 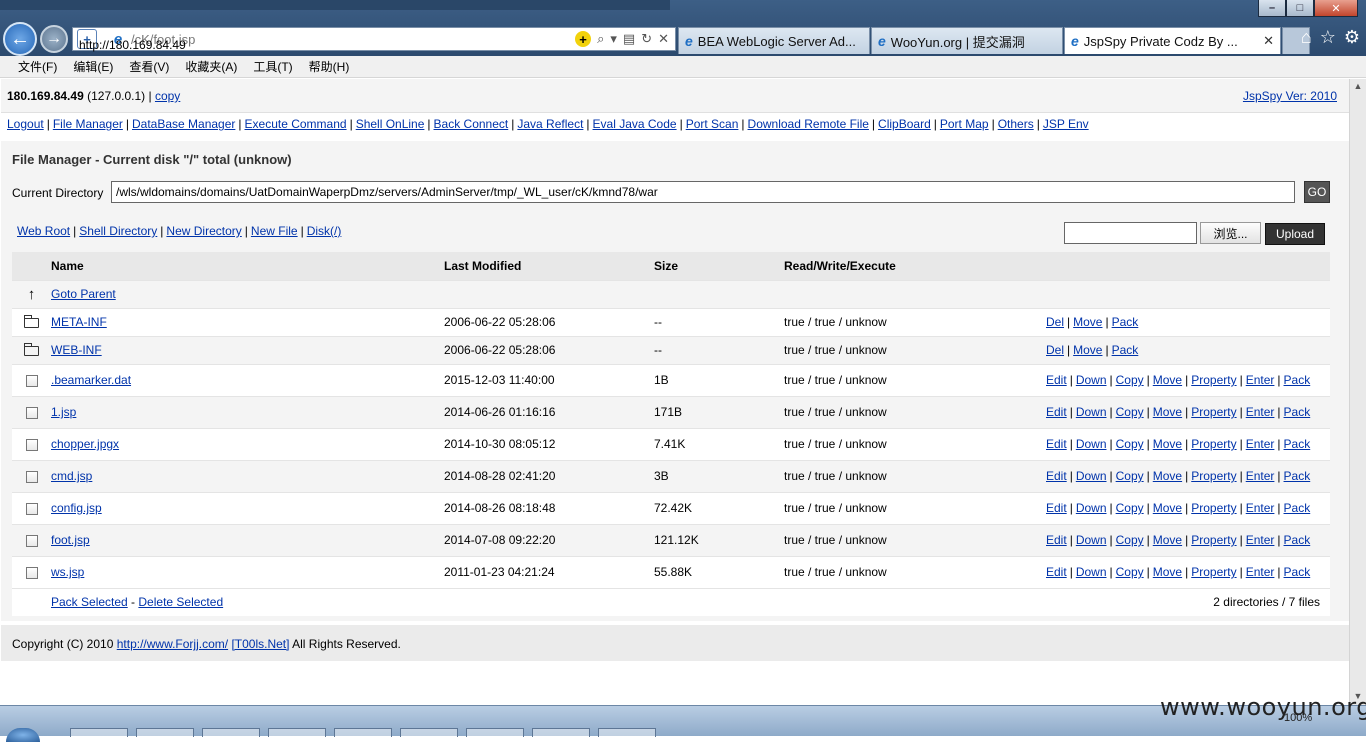 I want to click on address-url: http://180.169.84.49/cK/foot.jsp, so click(x=137, y=42).